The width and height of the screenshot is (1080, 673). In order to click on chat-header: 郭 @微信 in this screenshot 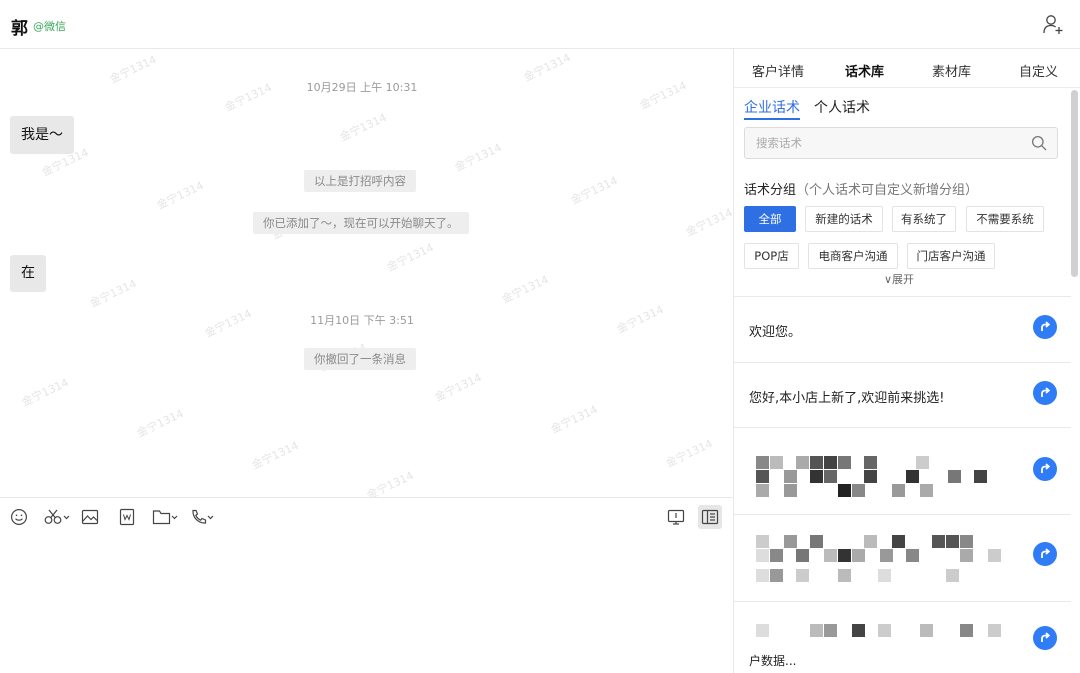, I will do `click(540, 24)`.